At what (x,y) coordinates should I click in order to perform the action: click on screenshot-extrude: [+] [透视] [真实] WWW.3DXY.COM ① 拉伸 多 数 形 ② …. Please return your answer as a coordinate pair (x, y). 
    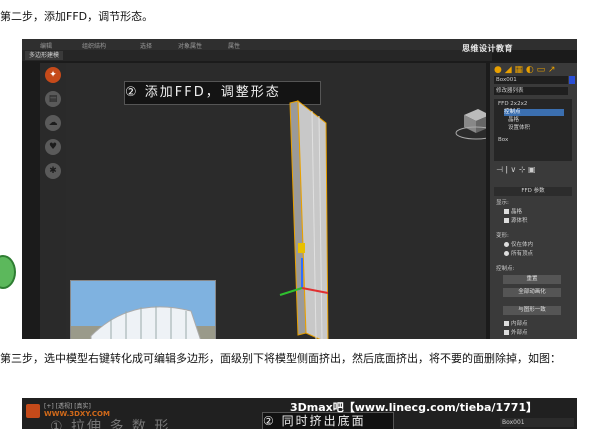
    Looking at the image, I should click on (299, 413).